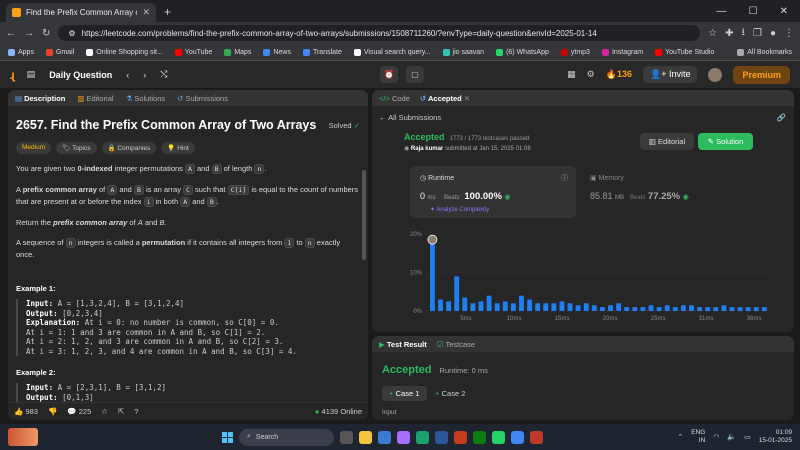 This screenshot has width=800, height=450. I want to click on close-tab-accepted-icon: ✕, so click(467, 98).